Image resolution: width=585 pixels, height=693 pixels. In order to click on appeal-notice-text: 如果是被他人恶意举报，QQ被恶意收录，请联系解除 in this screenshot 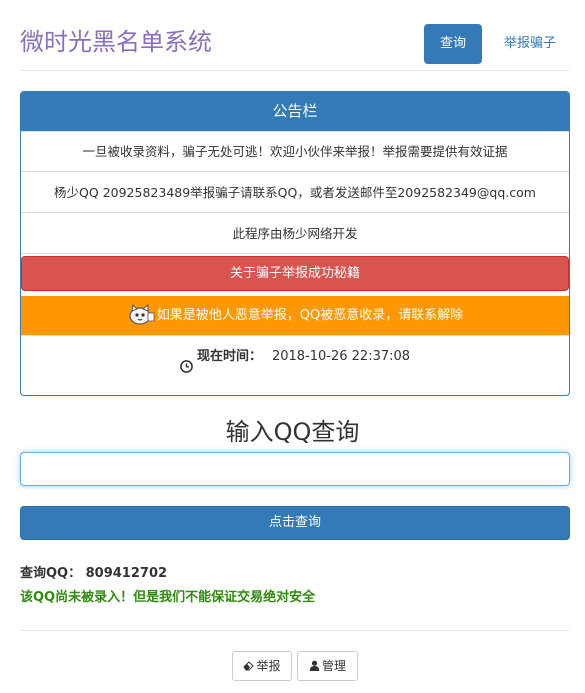, I will do `click(310, 315)`.